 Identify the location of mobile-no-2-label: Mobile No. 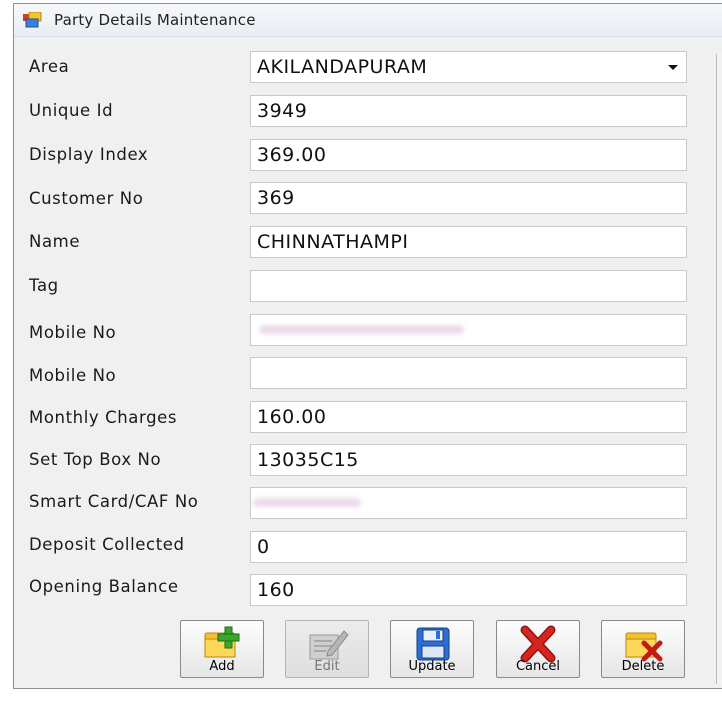
(73, 375).